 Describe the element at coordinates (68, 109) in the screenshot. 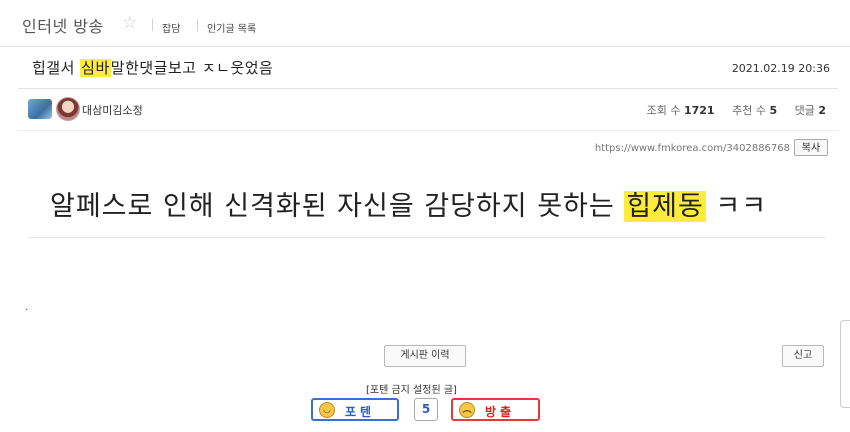

I see `avatar` at that location.